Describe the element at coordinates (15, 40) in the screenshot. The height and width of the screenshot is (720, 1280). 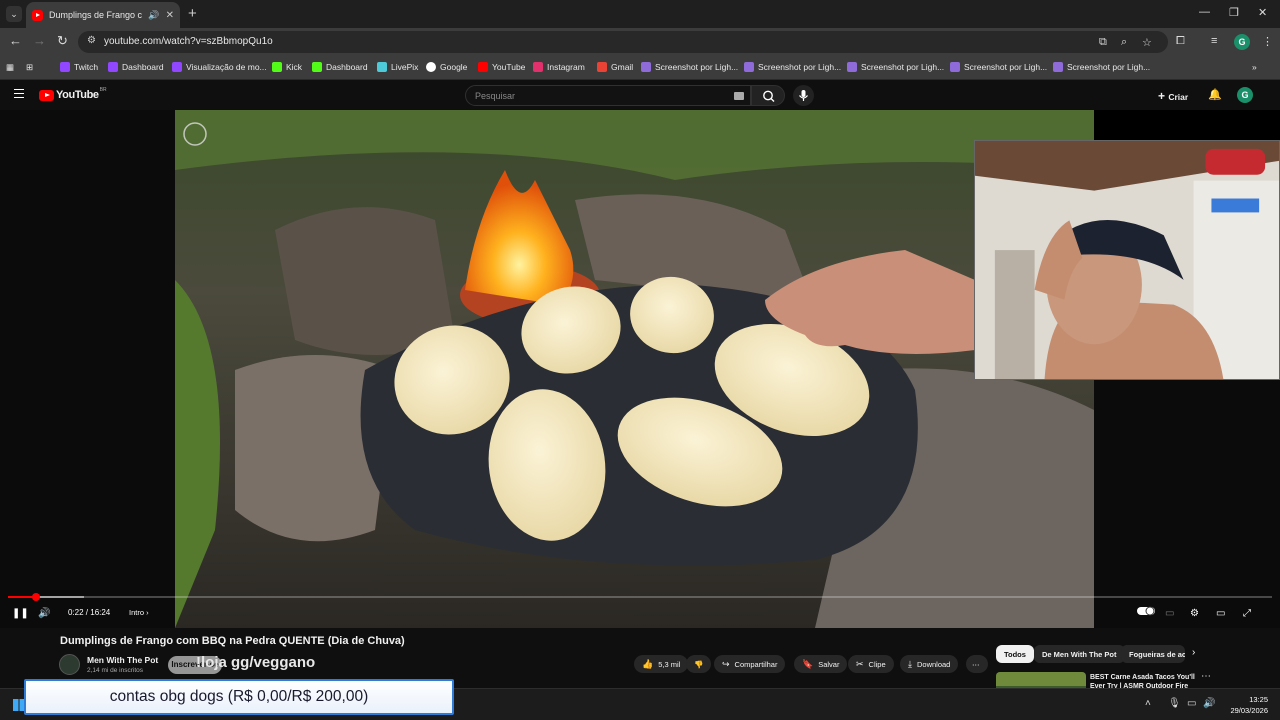
I see `back-arrow-icon: ←` at that location.